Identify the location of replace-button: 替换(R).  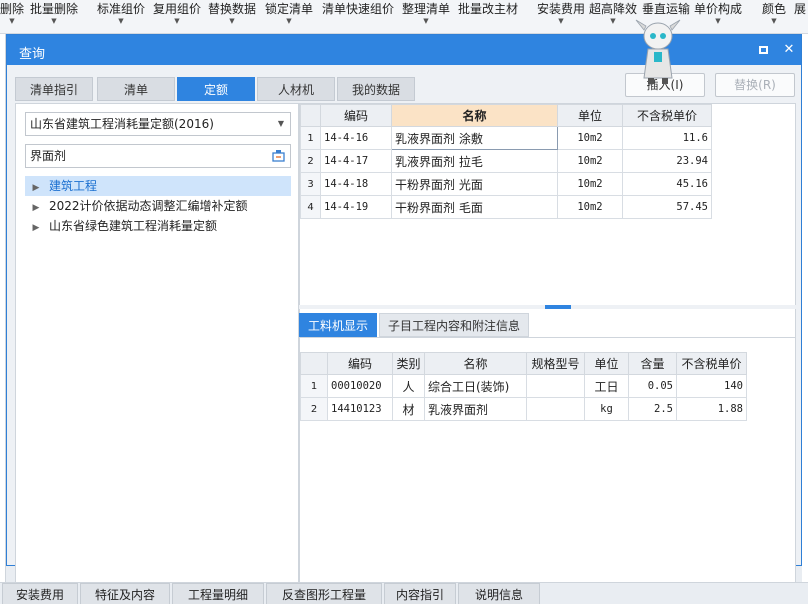
(755, 85).